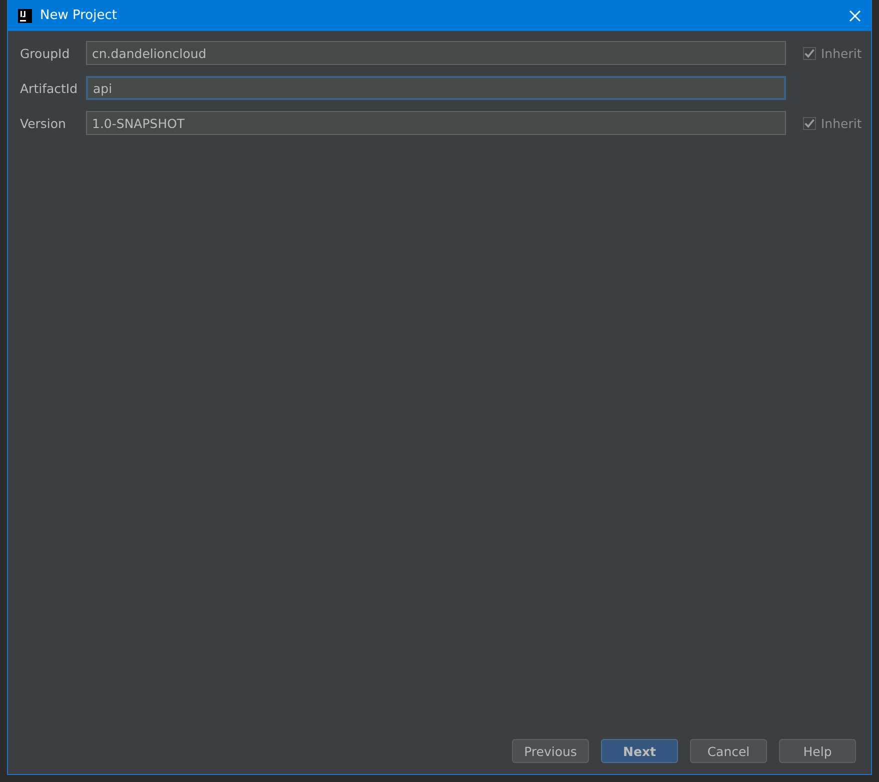  What do you see at coordinates (436, 53) in the screenshot?
I see `text-field: cn.dandelioncloud` at bounding box center [436, 53].